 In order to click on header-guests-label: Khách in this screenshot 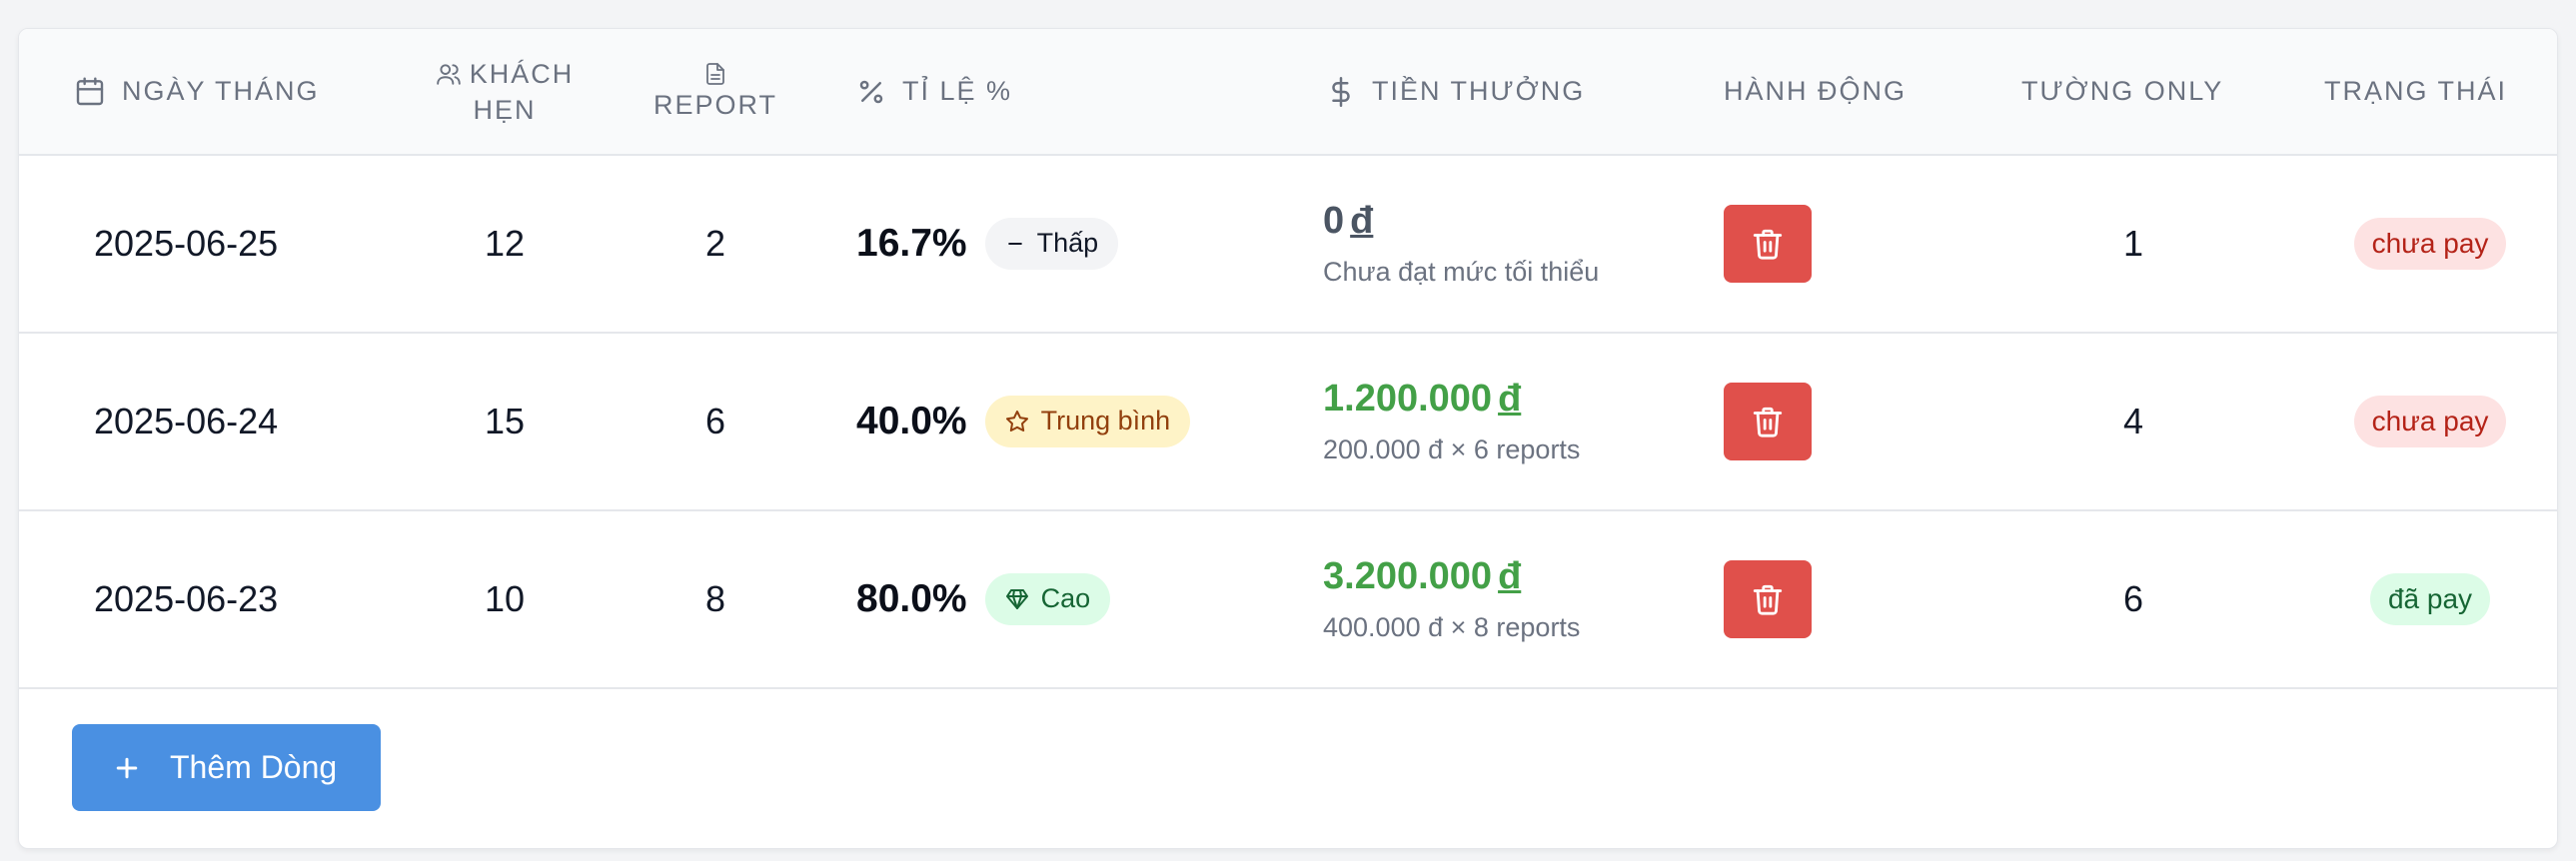, I will do `click(522, 73)`.